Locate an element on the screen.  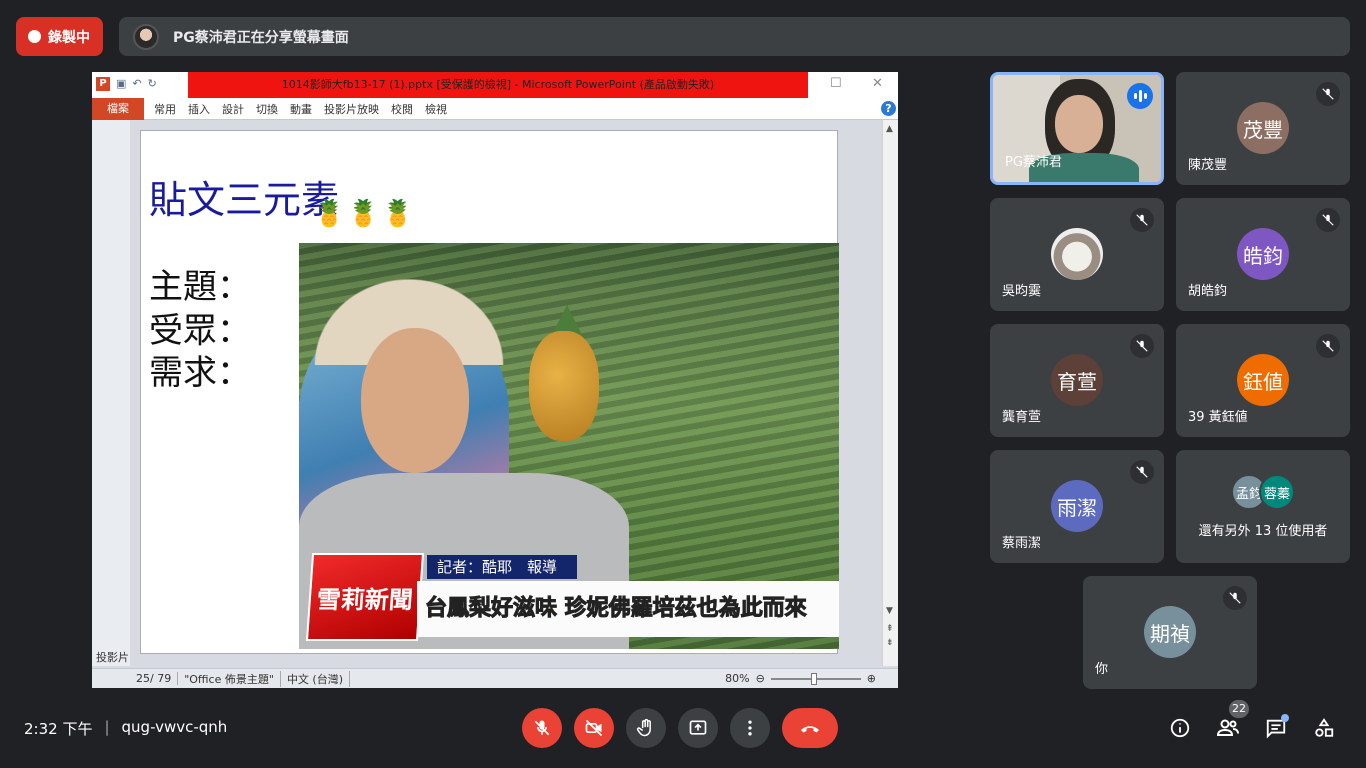
zoom-out-icon: ⊖ is located at coordinates (760, 678).